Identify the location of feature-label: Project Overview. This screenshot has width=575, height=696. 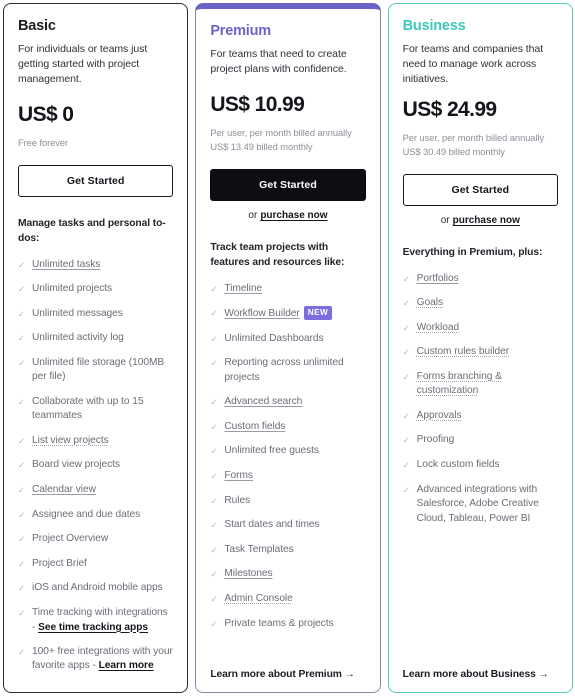
(70, 539).